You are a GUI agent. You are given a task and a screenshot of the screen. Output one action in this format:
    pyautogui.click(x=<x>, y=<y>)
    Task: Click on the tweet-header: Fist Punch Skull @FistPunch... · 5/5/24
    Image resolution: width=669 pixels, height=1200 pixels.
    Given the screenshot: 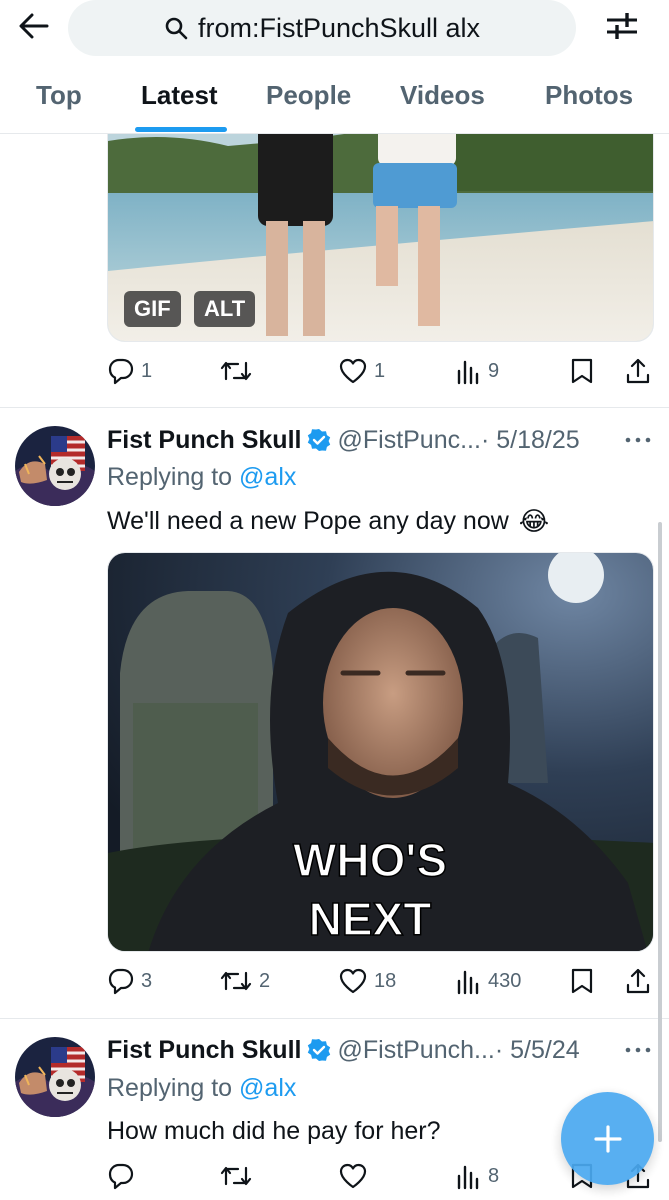 What is the action you would take?
    pyautogui.click(x=343, y=1050)
    